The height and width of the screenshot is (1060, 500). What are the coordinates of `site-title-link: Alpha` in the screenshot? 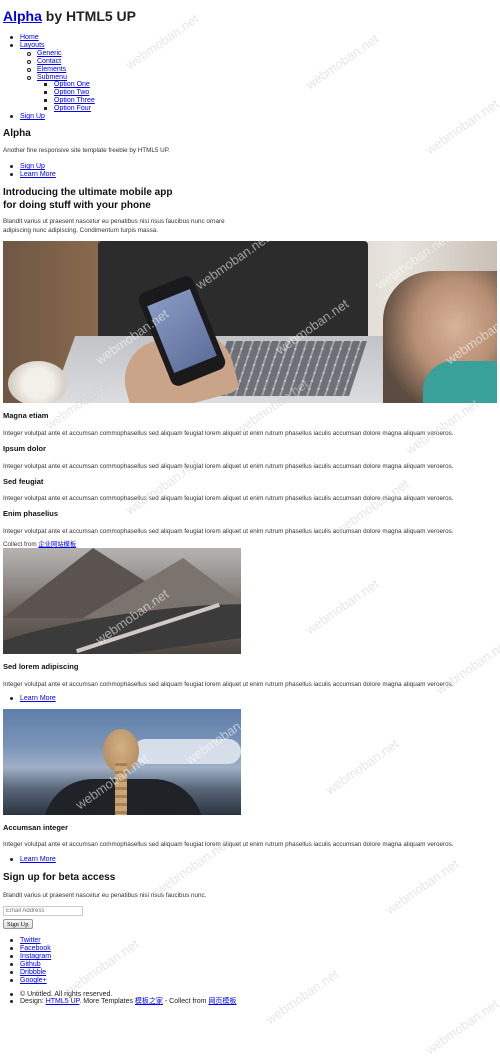 It's located at (22, 16).